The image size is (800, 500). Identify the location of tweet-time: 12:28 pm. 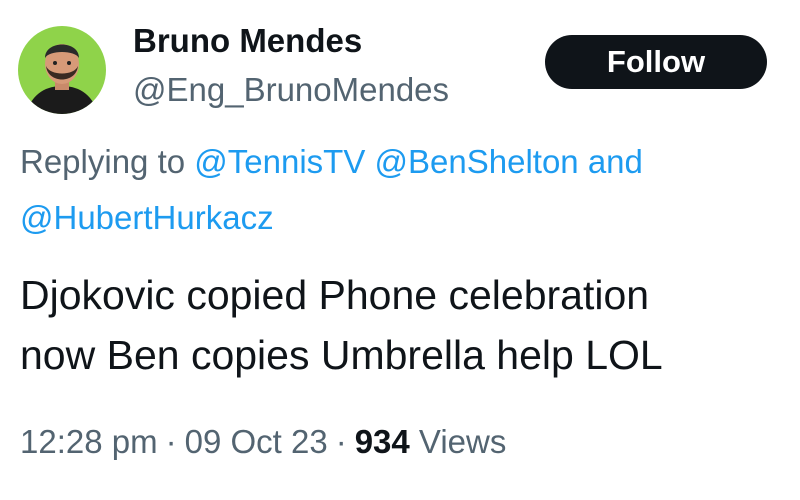
(89, 441).